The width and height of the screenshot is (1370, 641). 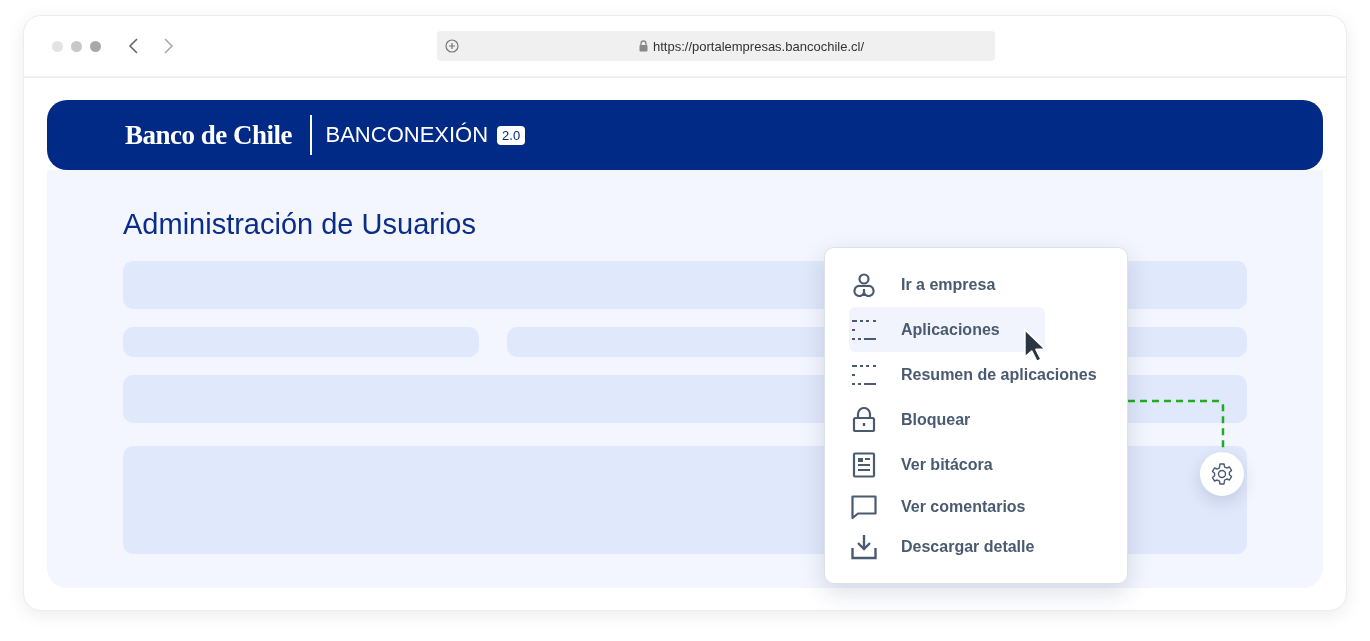 I want to click on menu-item: Ver bitácora, so click(x=947, y=464).